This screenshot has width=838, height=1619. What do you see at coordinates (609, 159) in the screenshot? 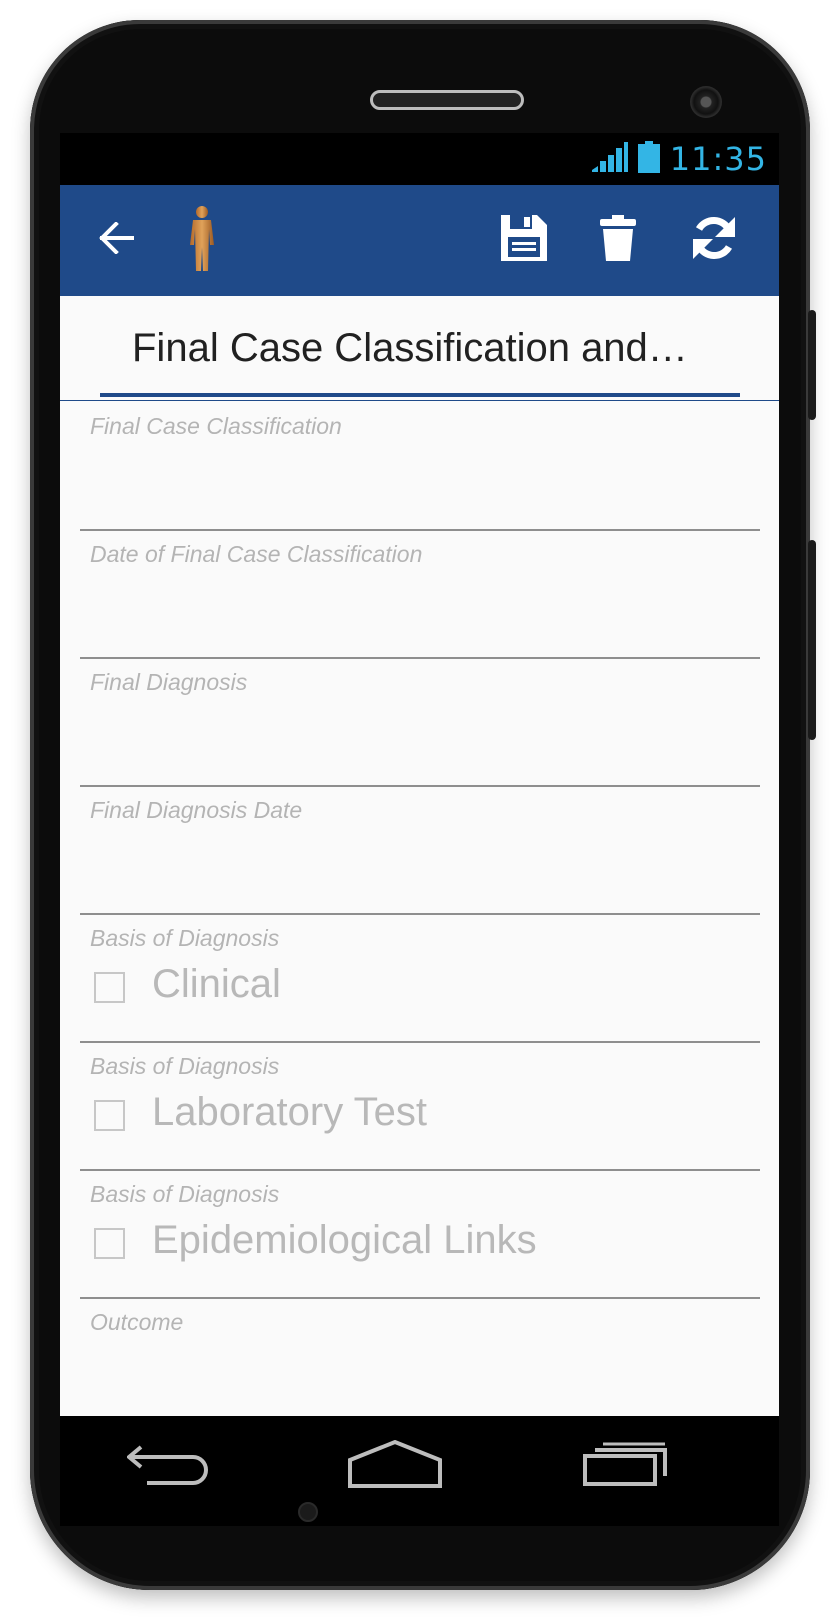
I see `signal-icon` at bounding box center [609, 159].